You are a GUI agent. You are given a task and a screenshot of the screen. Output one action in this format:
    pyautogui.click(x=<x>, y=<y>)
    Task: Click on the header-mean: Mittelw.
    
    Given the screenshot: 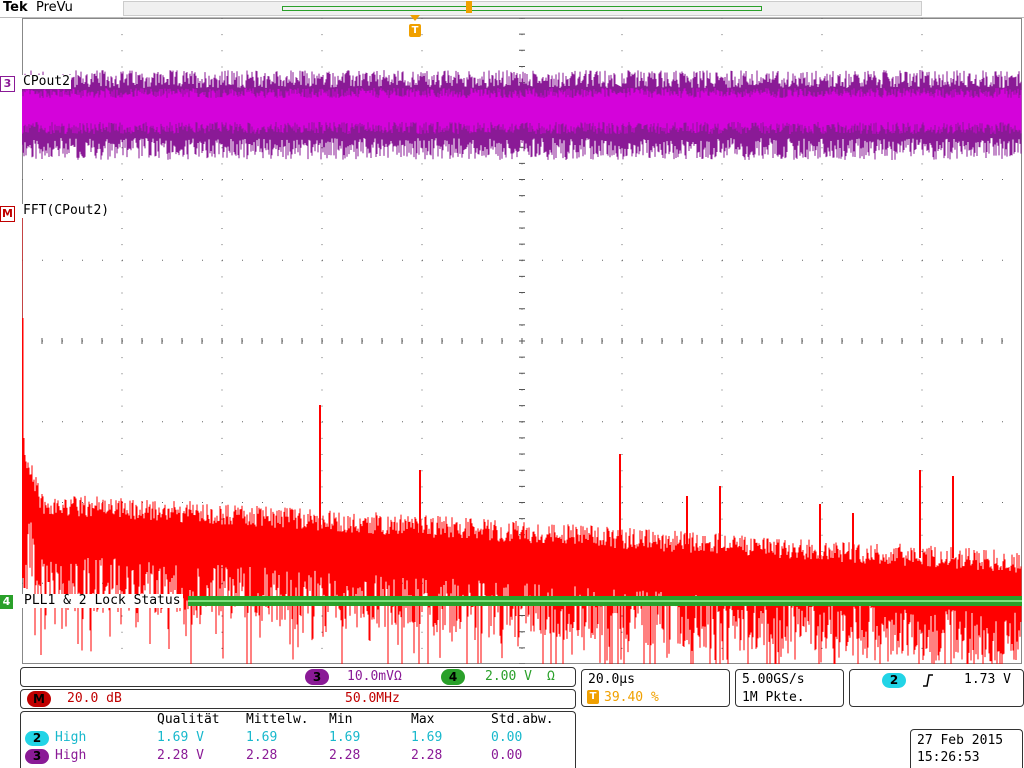 What is the action you would take?
    pyautogui.click(x=277, y=719)
    